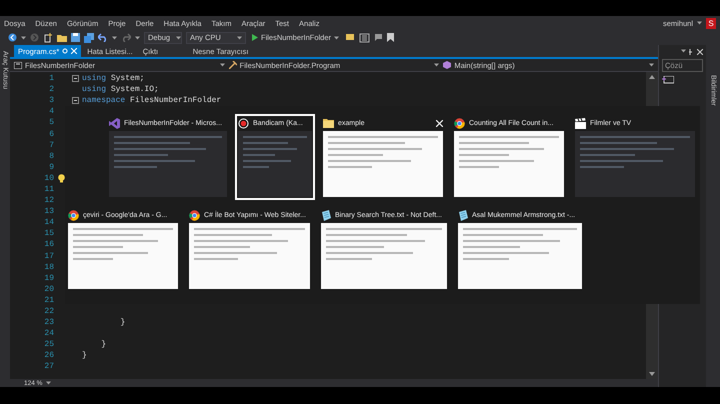 This screenshot has width=720, height=404. I want to click on line-number: 13, so click(48, 211).